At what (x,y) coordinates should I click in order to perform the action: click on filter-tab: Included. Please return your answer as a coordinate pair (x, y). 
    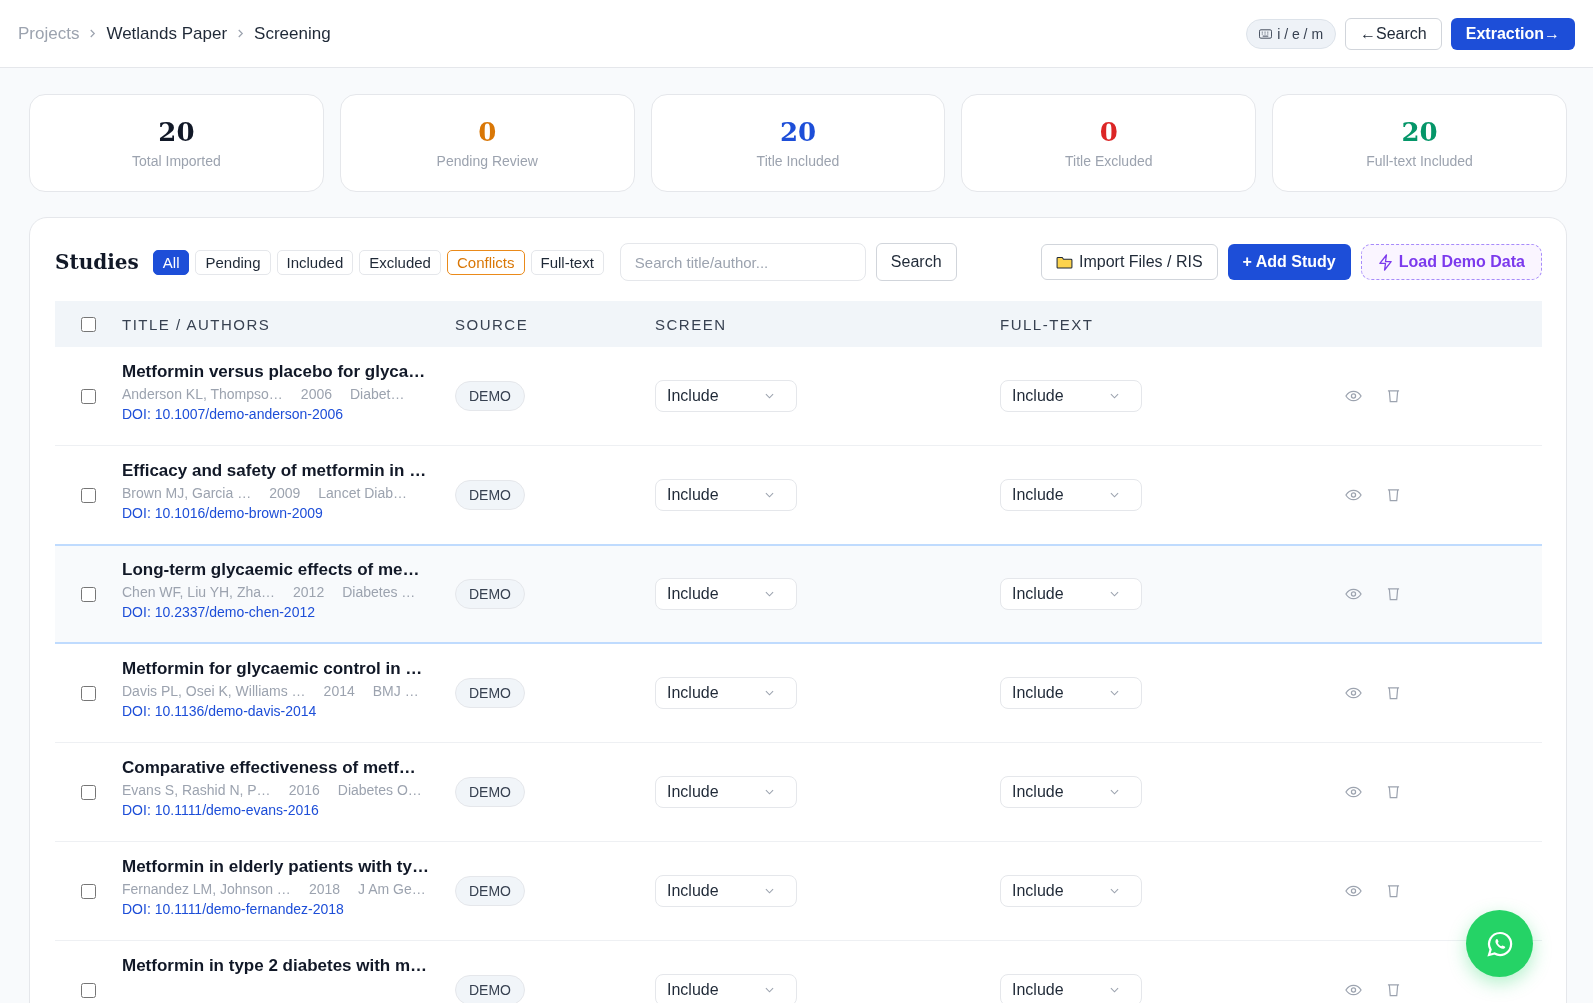
    Looking at the image, I should click on (315, 262).